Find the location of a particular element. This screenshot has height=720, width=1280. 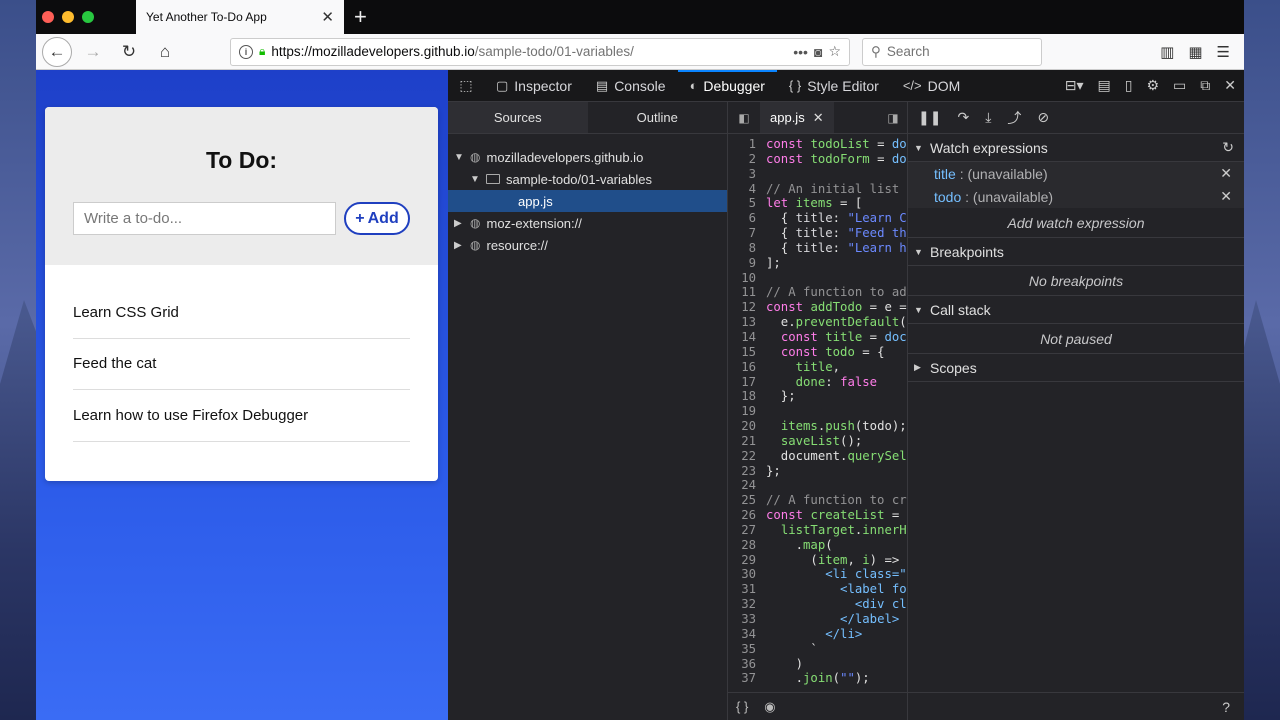

search-bar: ⚲ Search is located at coordinates (952, 51).